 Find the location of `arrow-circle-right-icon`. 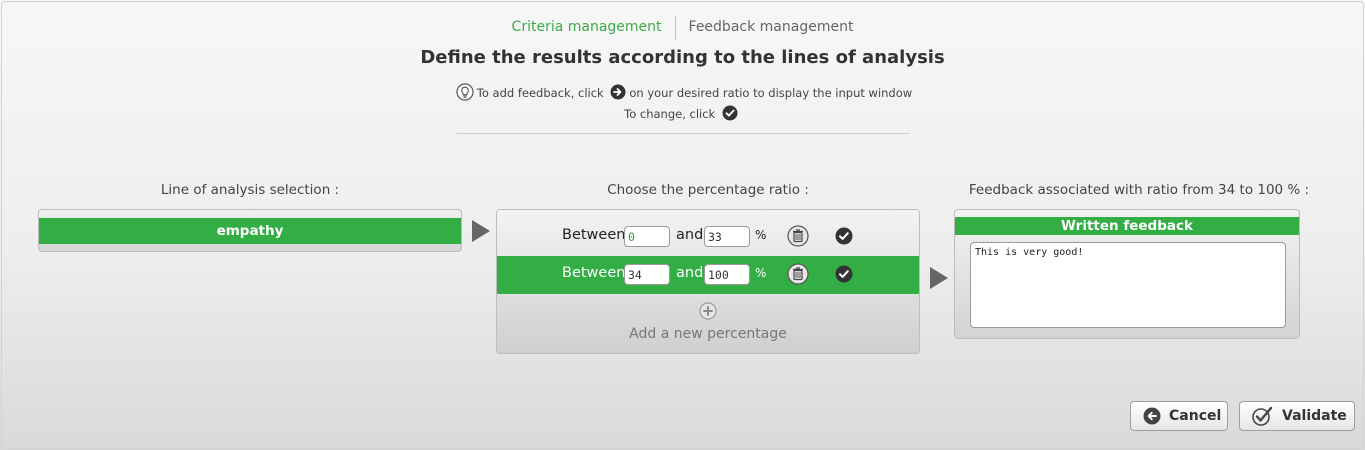

arrow-circle-right-icon is located at coordinates (618, 93).